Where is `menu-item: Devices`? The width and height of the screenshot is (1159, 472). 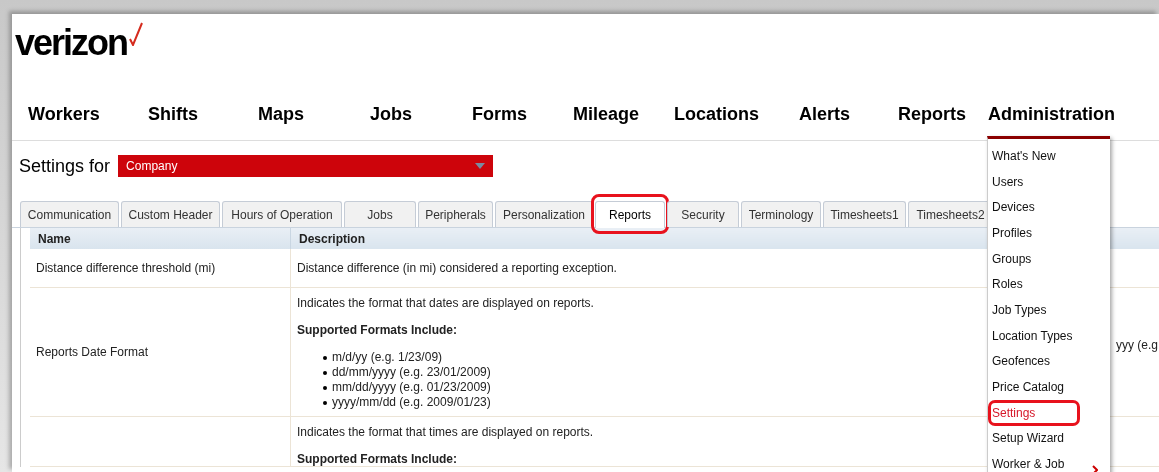
menu-item: Devices is located at coordinates (1013, 207).